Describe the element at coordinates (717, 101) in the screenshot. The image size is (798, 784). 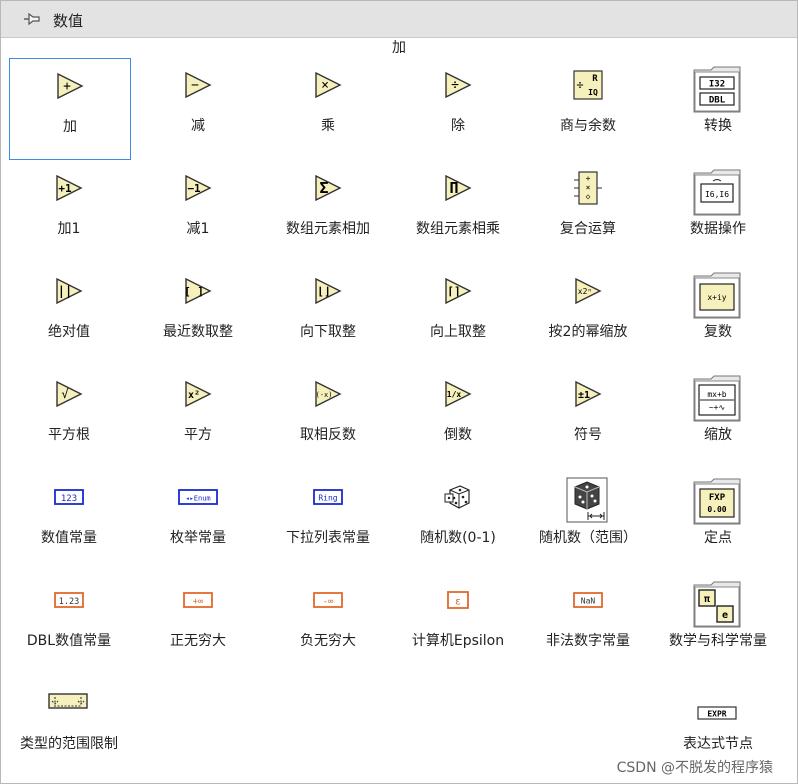
I see `svg-text: DBL` at that location.